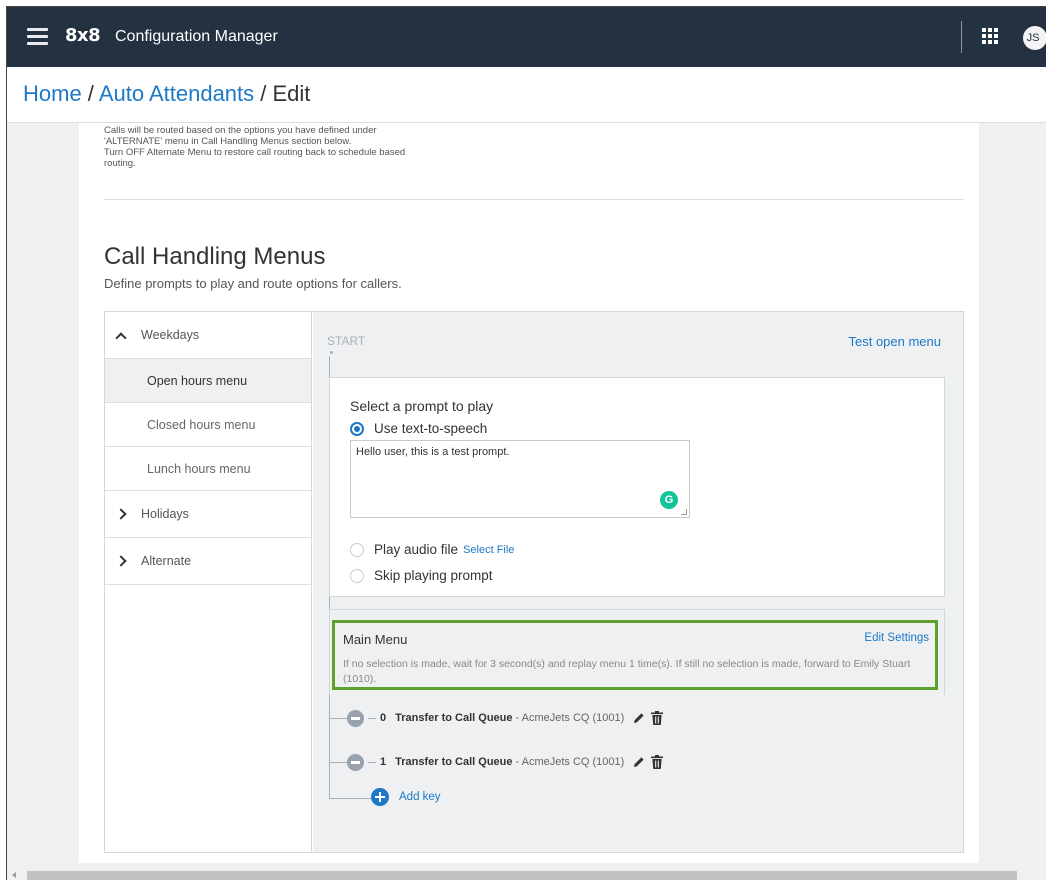 The image size is (1046, 880). Describe the element at coordinates (357, 549) in the screenshot. I see `radio-play-audio` at that location.